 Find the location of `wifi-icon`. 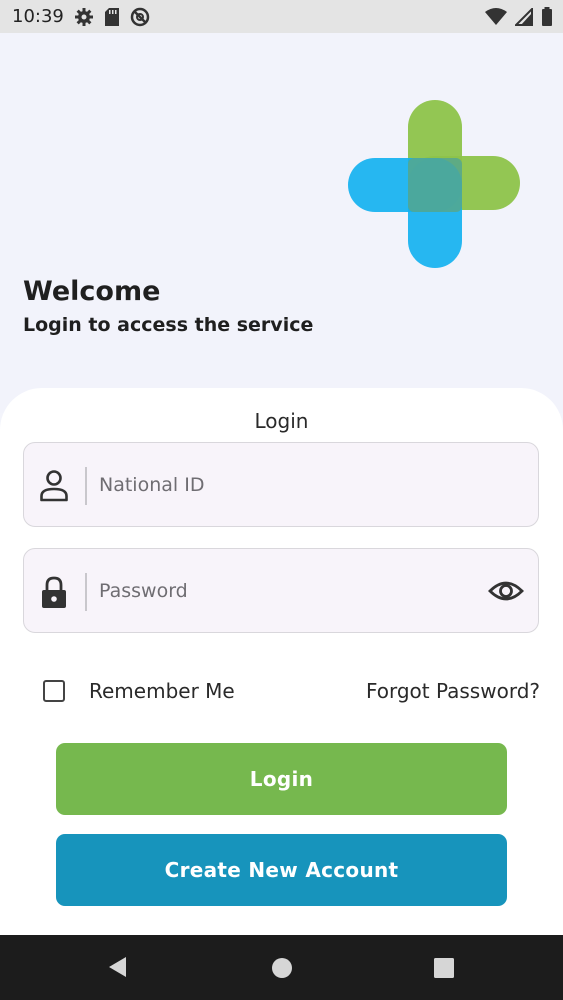

wifi-icon is located at coordinates (496, 16).